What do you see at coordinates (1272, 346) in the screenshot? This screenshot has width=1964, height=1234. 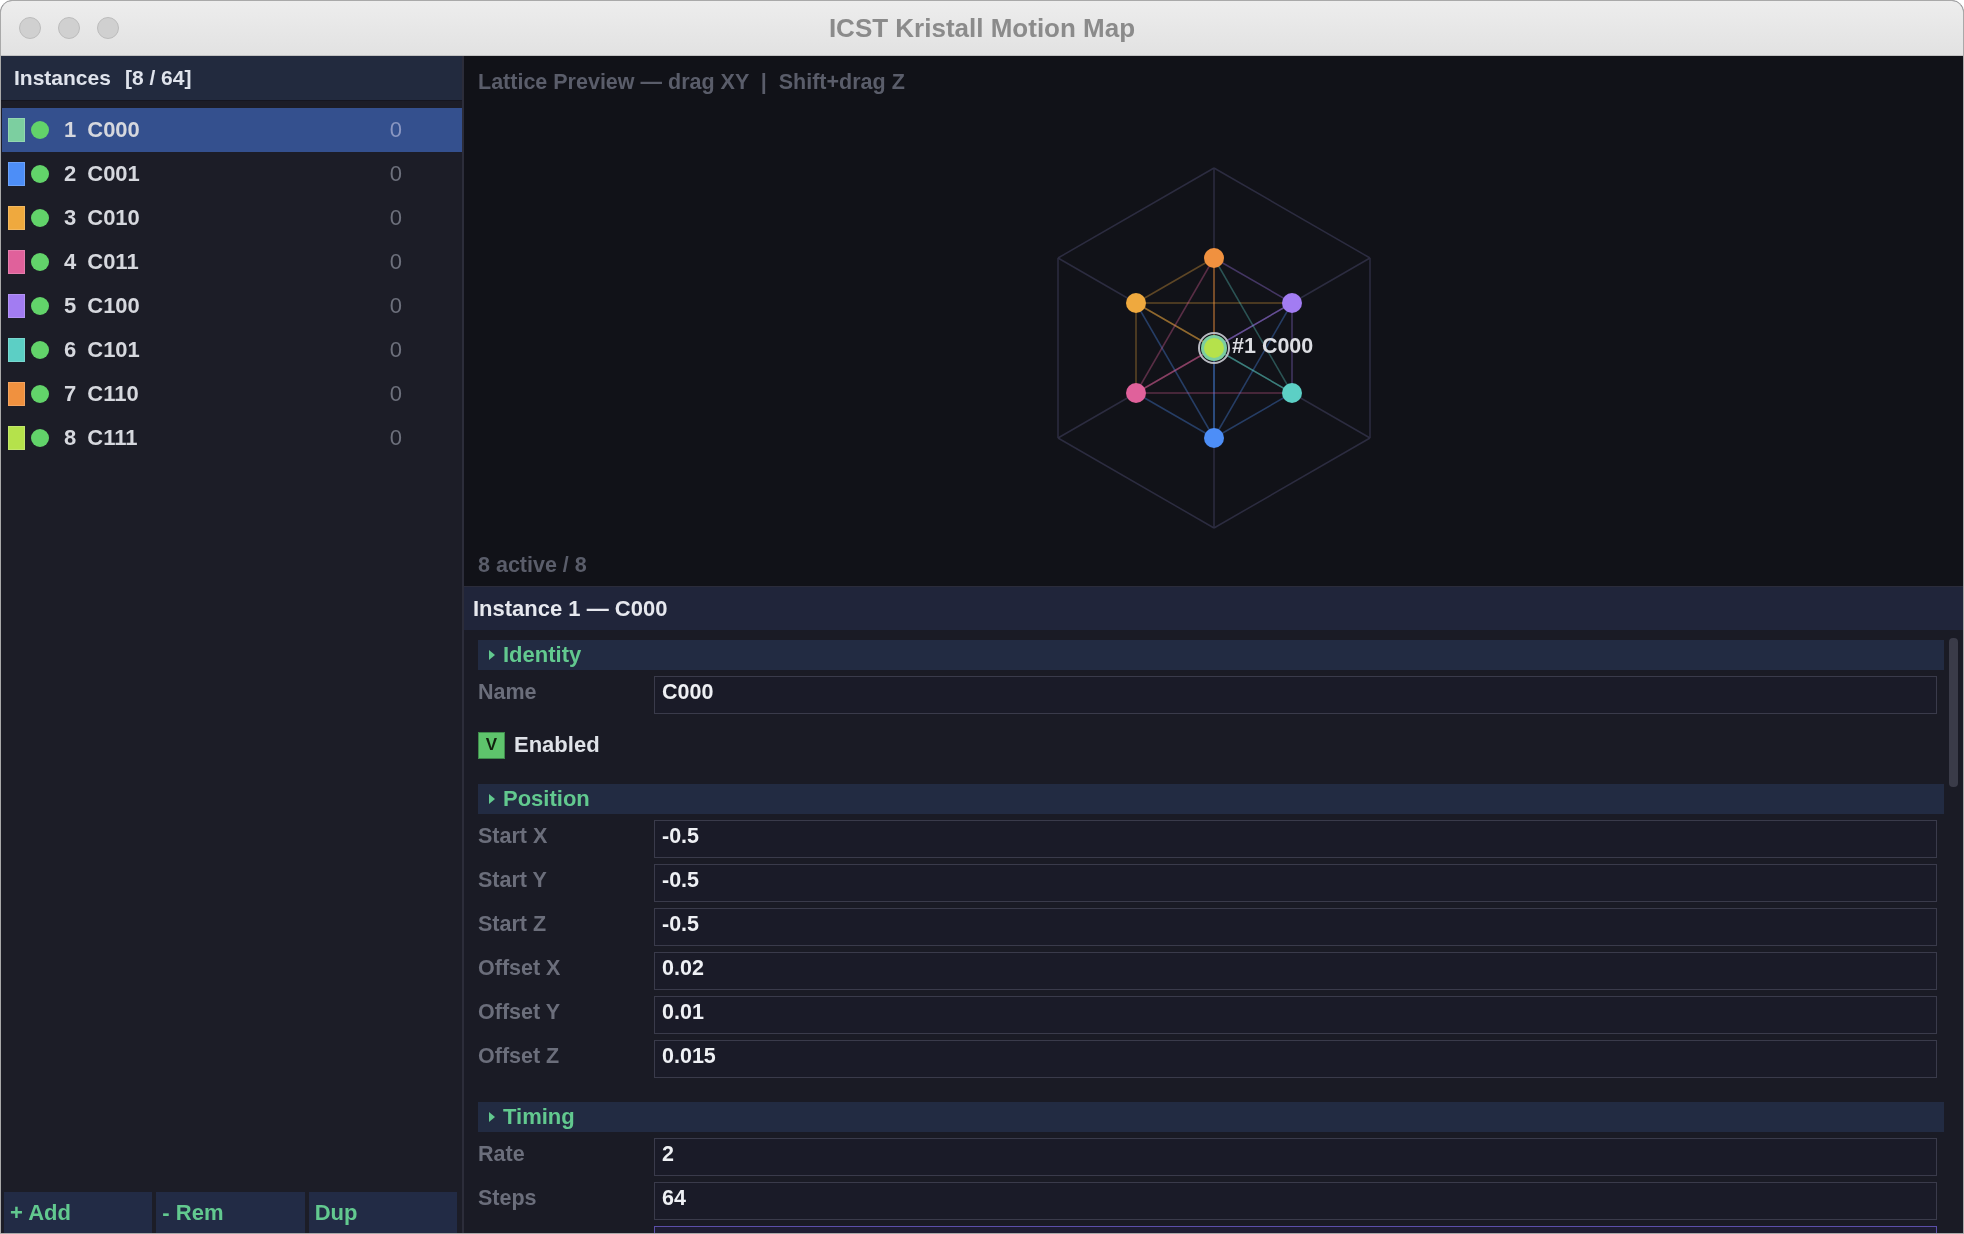 I see `node-label: #1 C000` at bounding box center [1272, 346].